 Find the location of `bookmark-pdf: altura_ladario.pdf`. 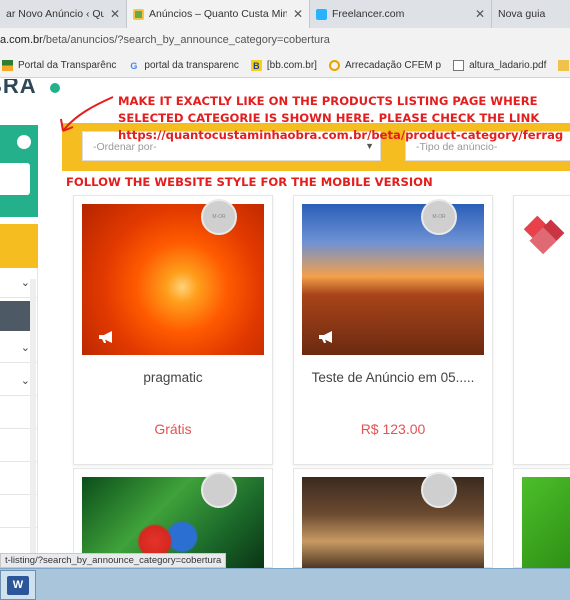

bookmark-pdf: altura_ladario.pdf is located at coordinates (499, 65).